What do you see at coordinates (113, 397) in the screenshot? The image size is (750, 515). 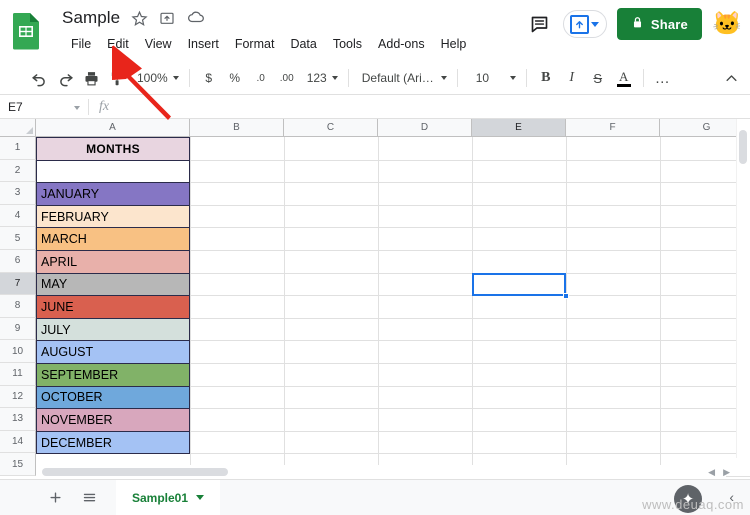 I see `cell-a12: OCTOBER` at bounding box center [113, 397].